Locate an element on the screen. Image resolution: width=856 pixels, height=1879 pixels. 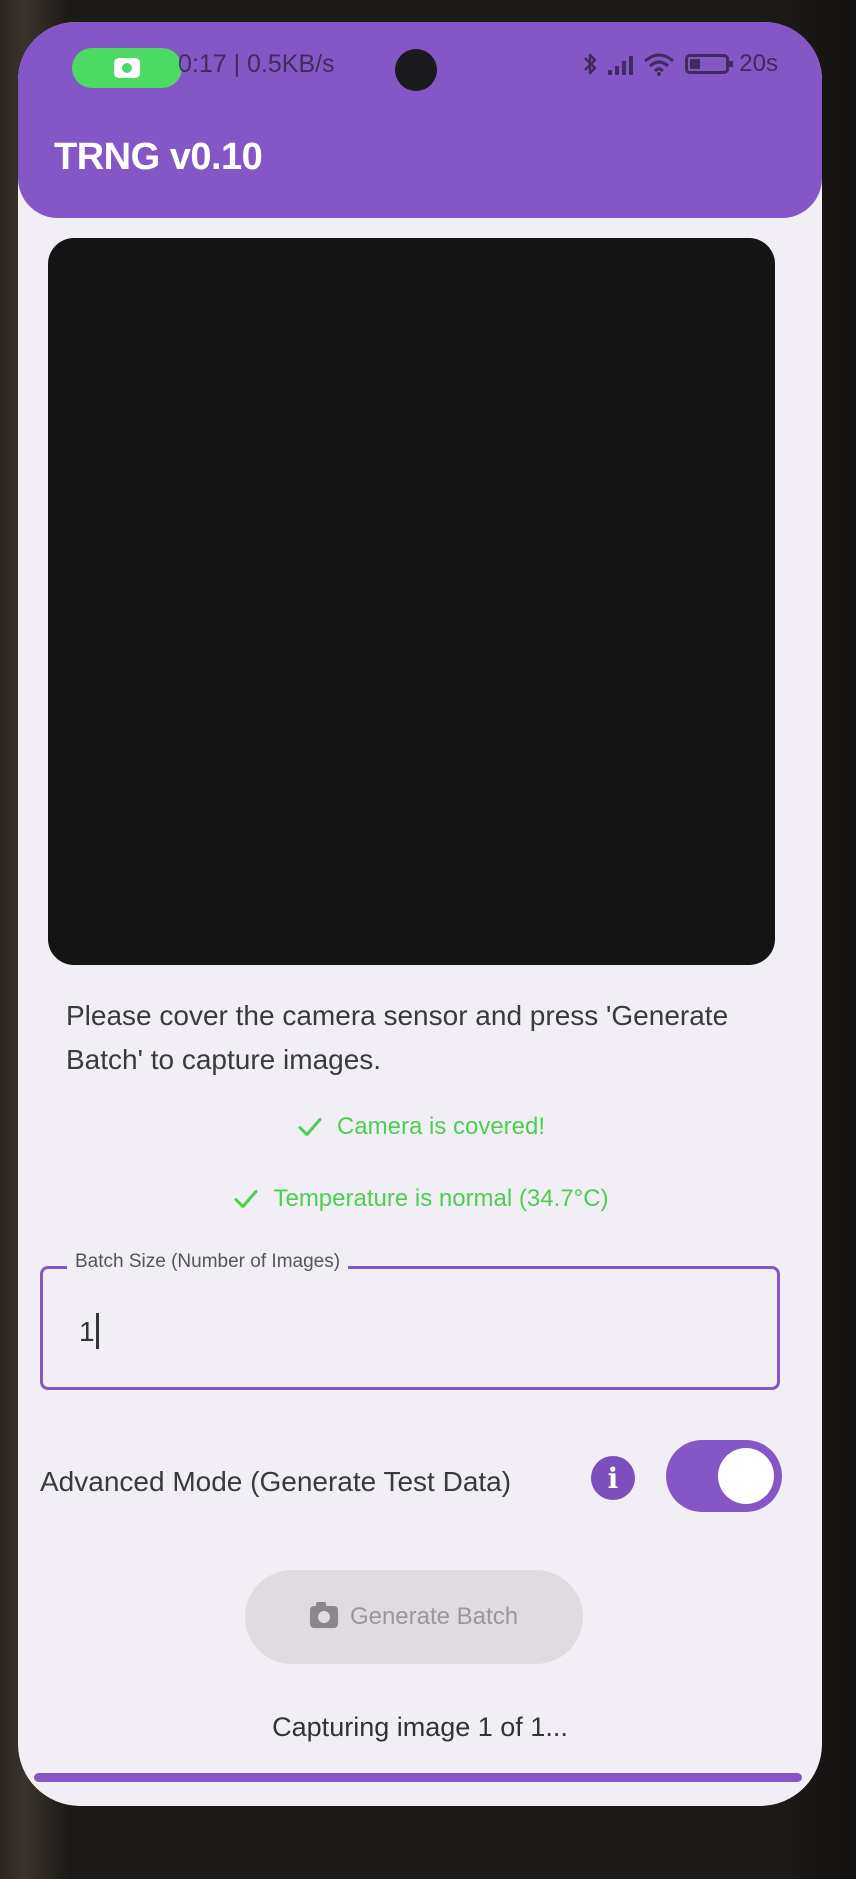
batch-size-input: 1 is located at coordinates (89, 1331).